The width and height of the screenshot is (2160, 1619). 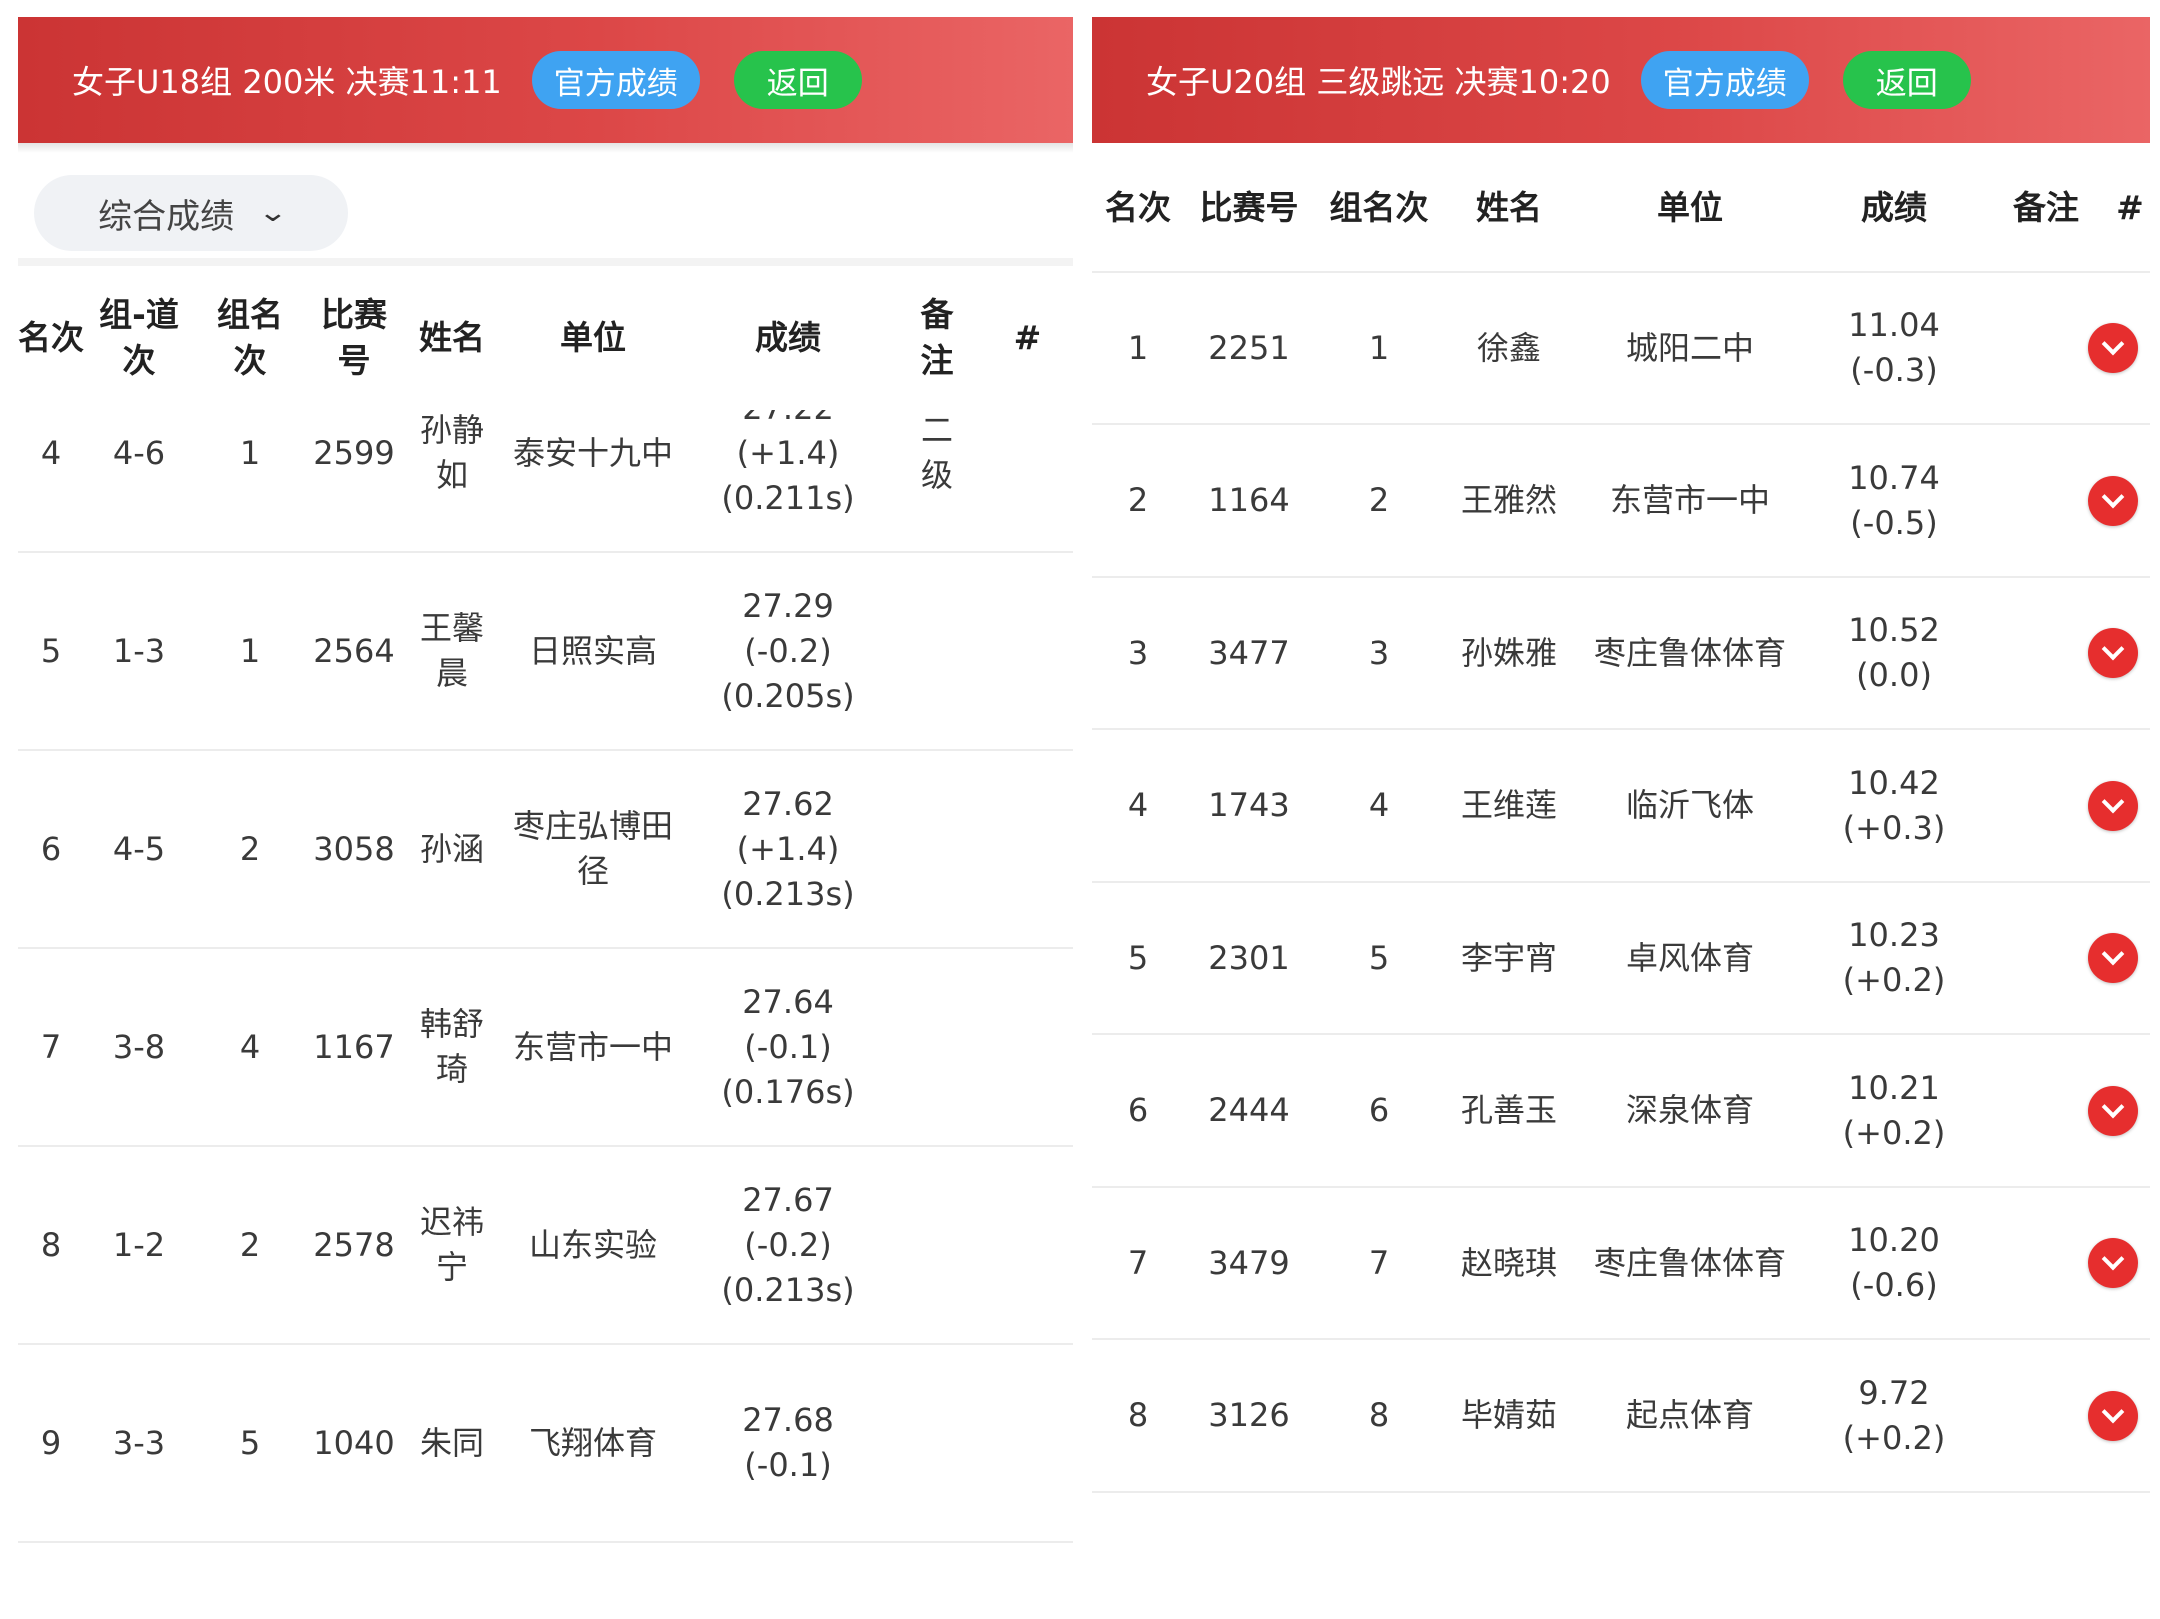 I want to click on group-lane-cell: 3-3, so click(x=139, y=1442).